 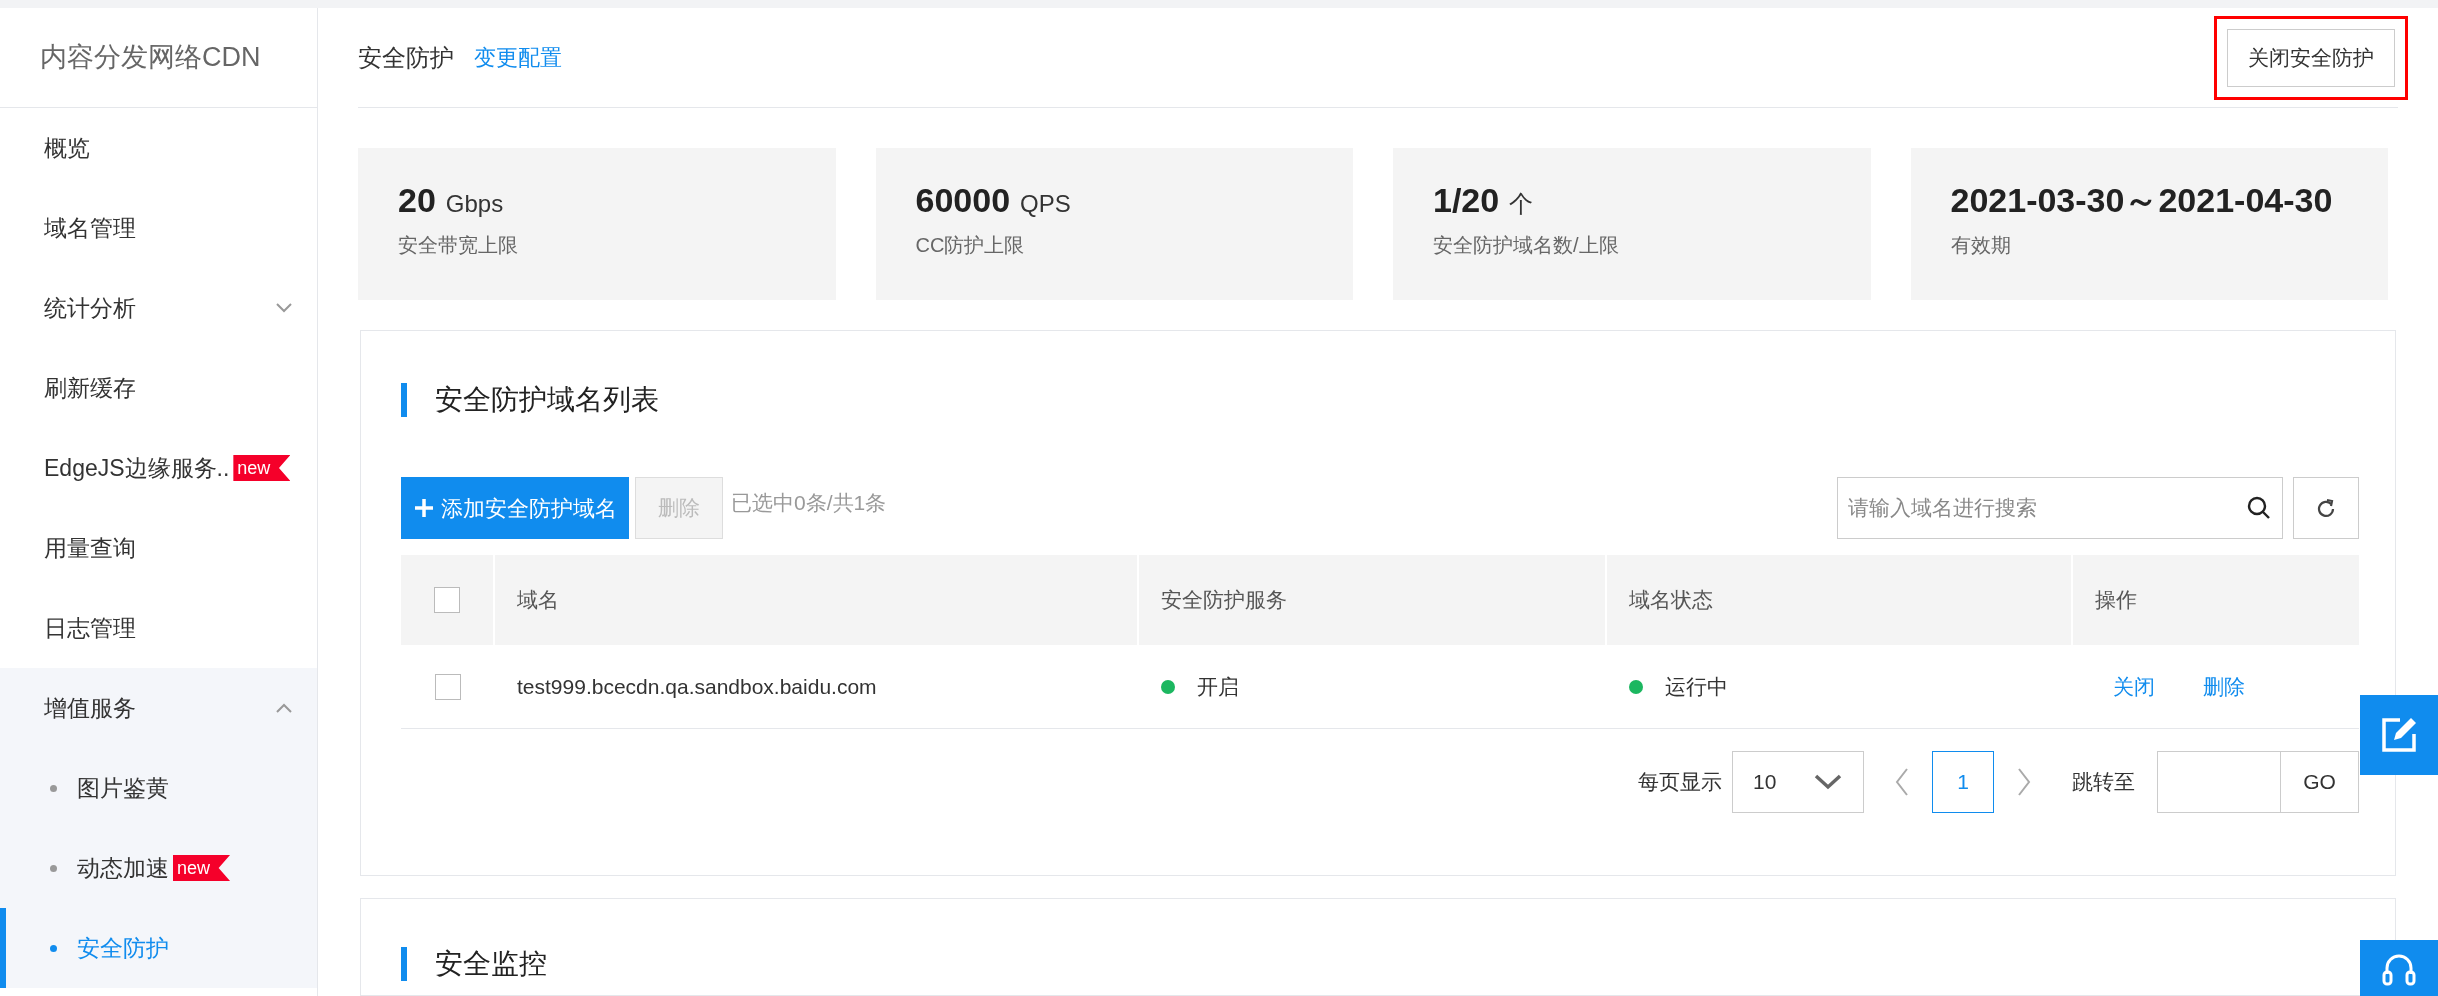 I want to click on sidebar-item: 概览, so click(x=158, y=148).